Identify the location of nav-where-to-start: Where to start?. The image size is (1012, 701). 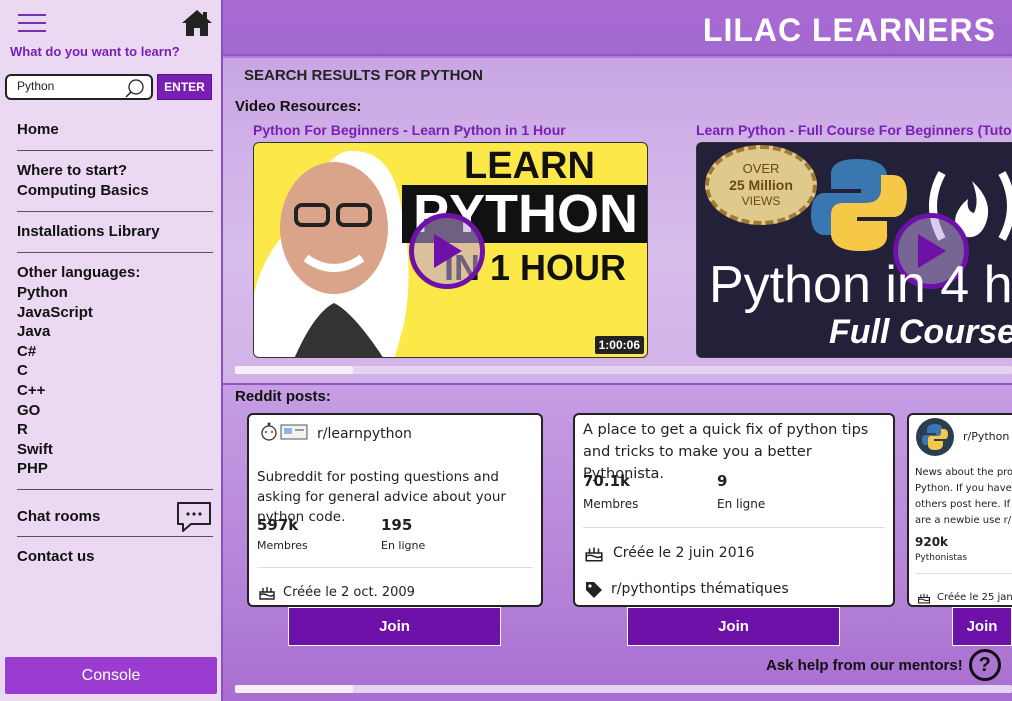
(115, 171).